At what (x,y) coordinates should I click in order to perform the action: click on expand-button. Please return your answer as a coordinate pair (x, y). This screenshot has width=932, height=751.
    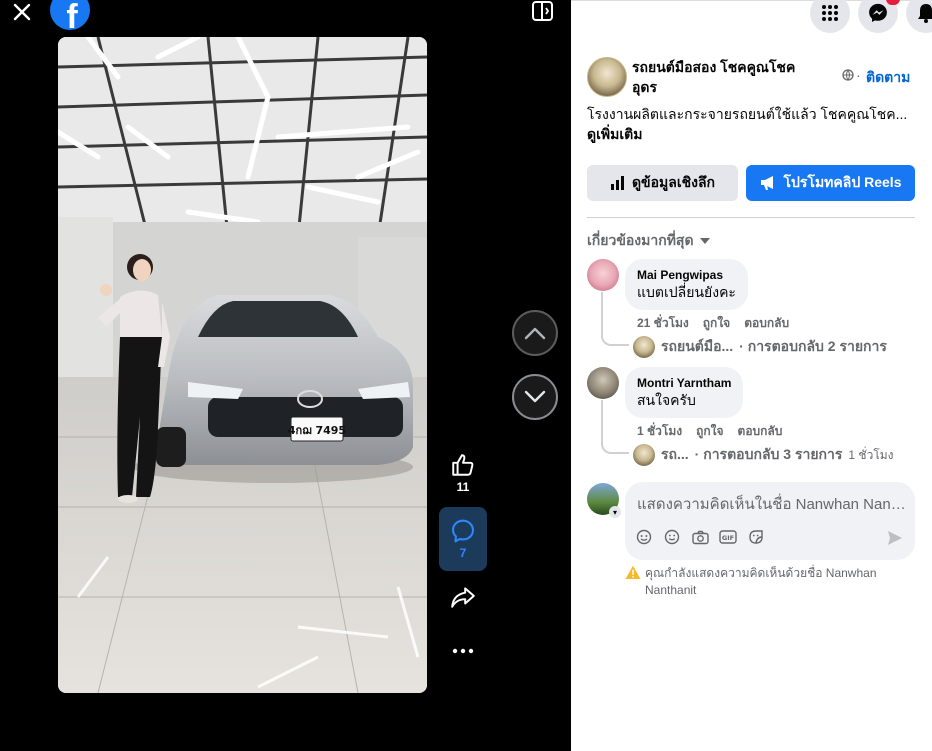
    Looking at the image, I should click on (543, 11).